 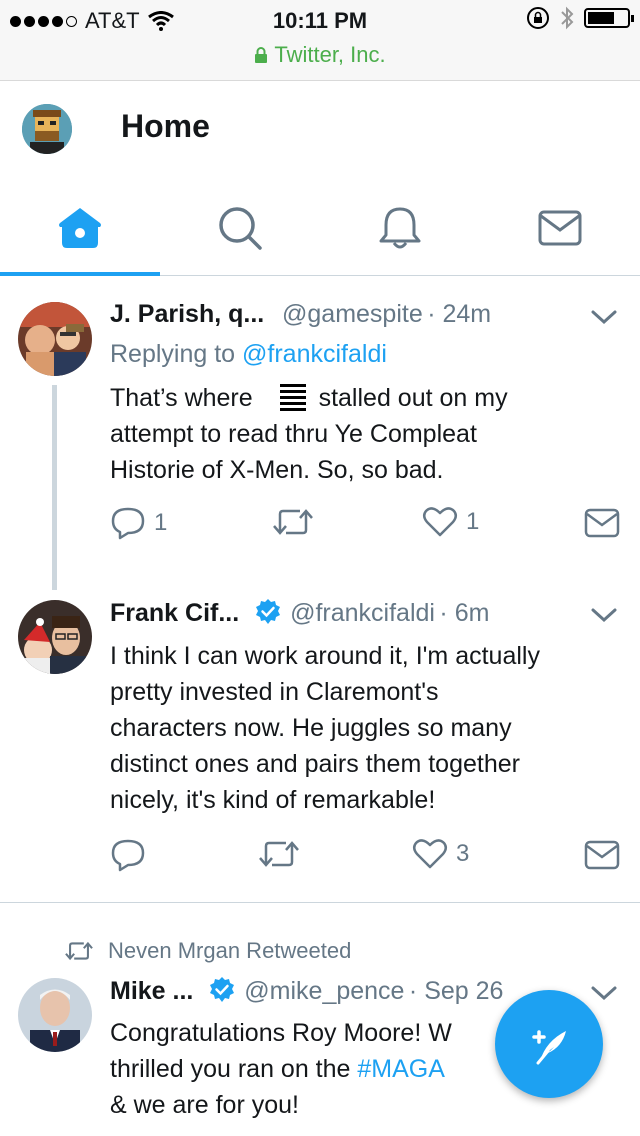 What do you see at coordinates (314, 354) in the screenshot?
I see `reply-to-link: @frankcifaldi` at bounding box center [314, 354].